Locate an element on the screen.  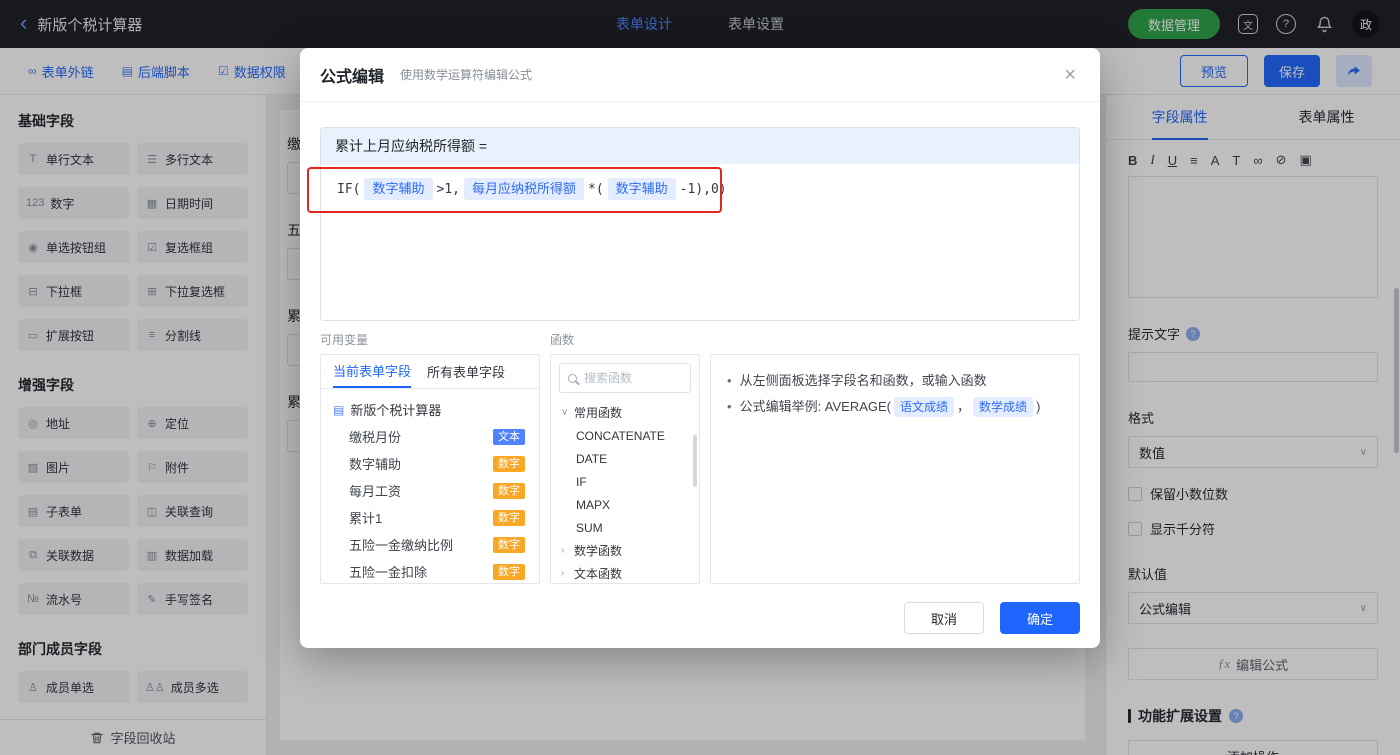
type-badge: 文本 is located at coordinates (509, 436).